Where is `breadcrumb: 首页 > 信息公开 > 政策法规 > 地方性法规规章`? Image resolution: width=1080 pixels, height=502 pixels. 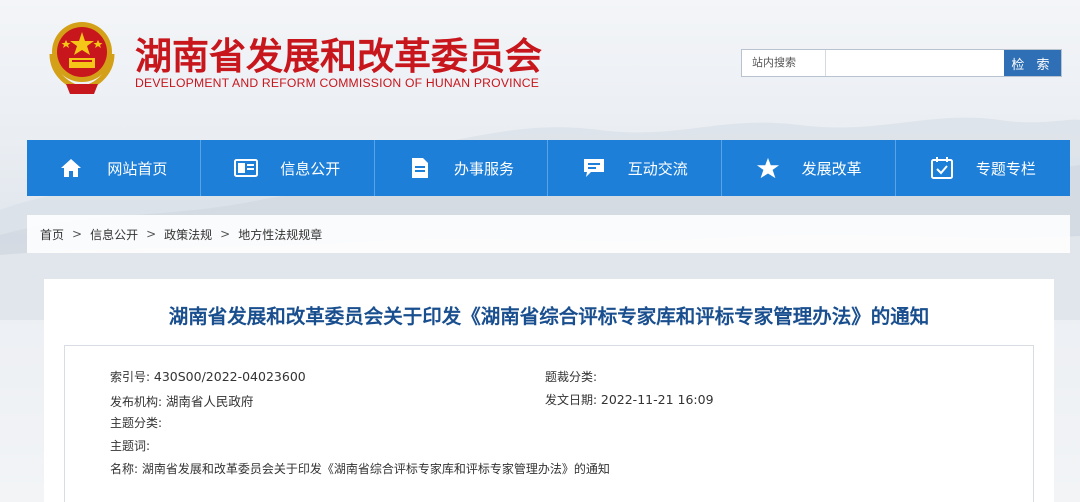
breadcrumb: 首页 > 信息公开 > 政策法规 > 地方性法规规章 is located at coordinates (548, 234).